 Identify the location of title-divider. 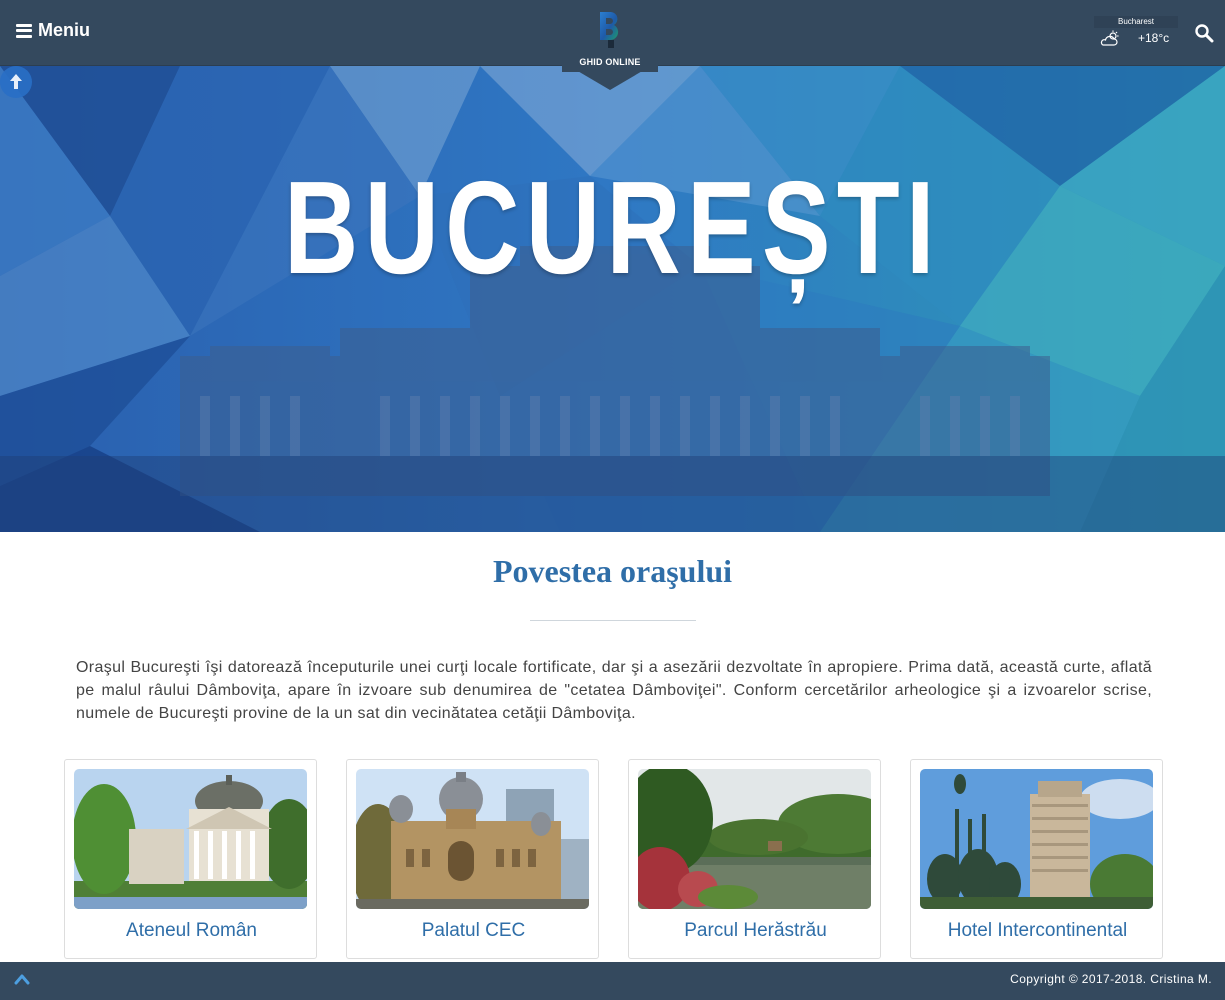
(613, 620).